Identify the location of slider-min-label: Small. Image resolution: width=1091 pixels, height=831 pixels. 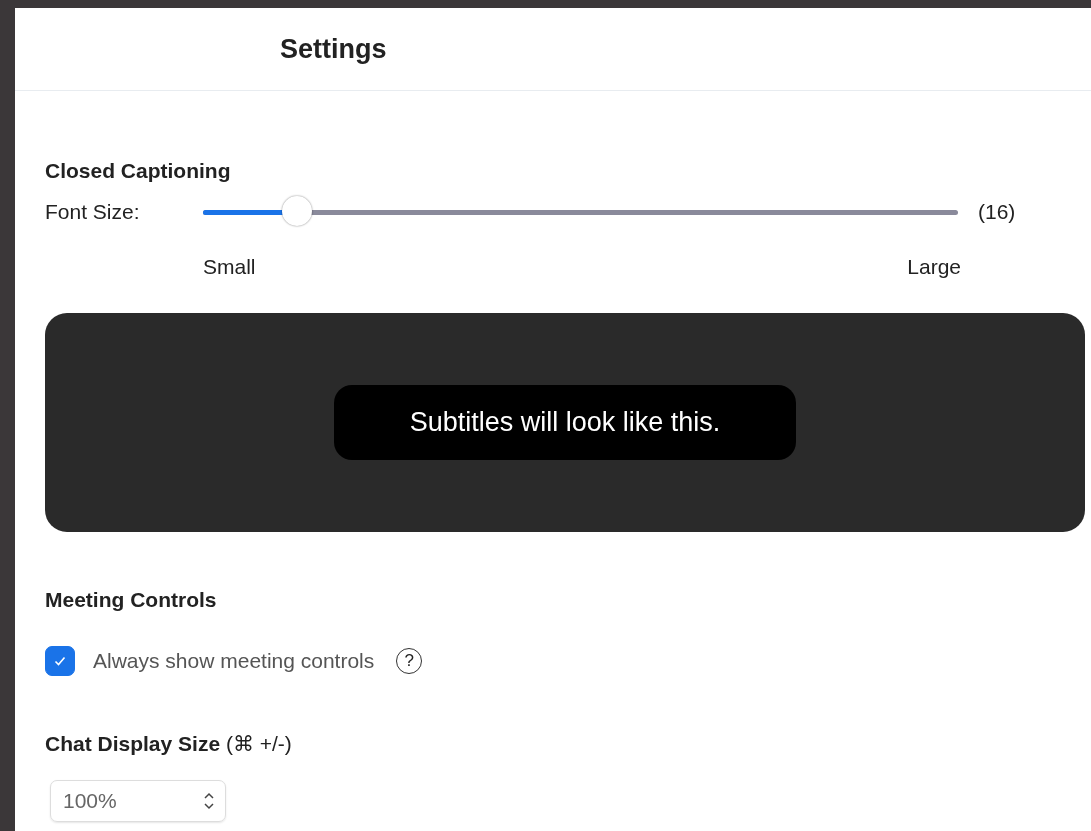
(229, 267).